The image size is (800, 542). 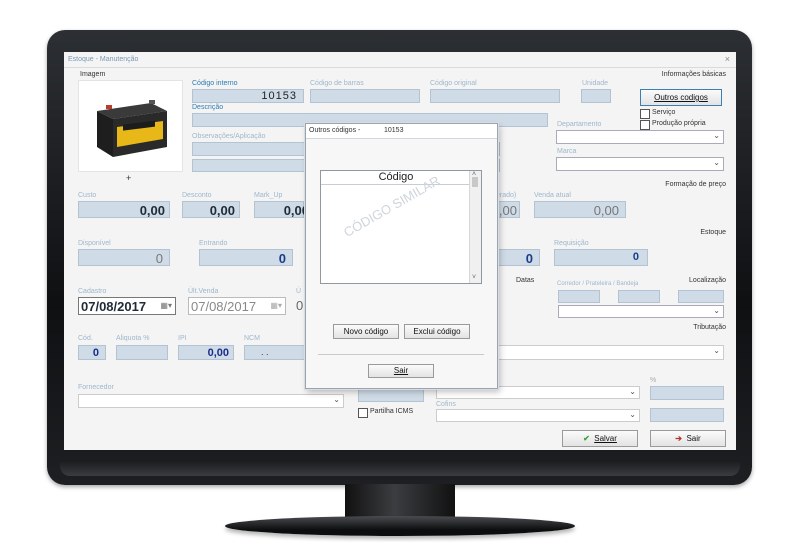 What do you see at coordinates (96, 387) in the screenshot?
I see `supplier-label: Fornecedor` at bounding box center [96, 387].